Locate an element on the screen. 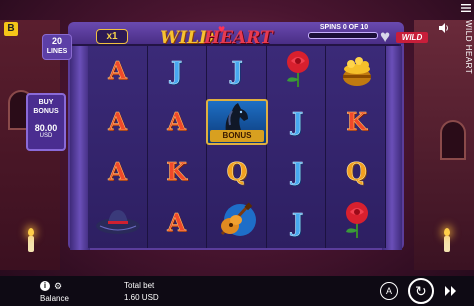  buy-bonus-button: BUY BONUS 80.00 USD is located at coordinates (46, 122).